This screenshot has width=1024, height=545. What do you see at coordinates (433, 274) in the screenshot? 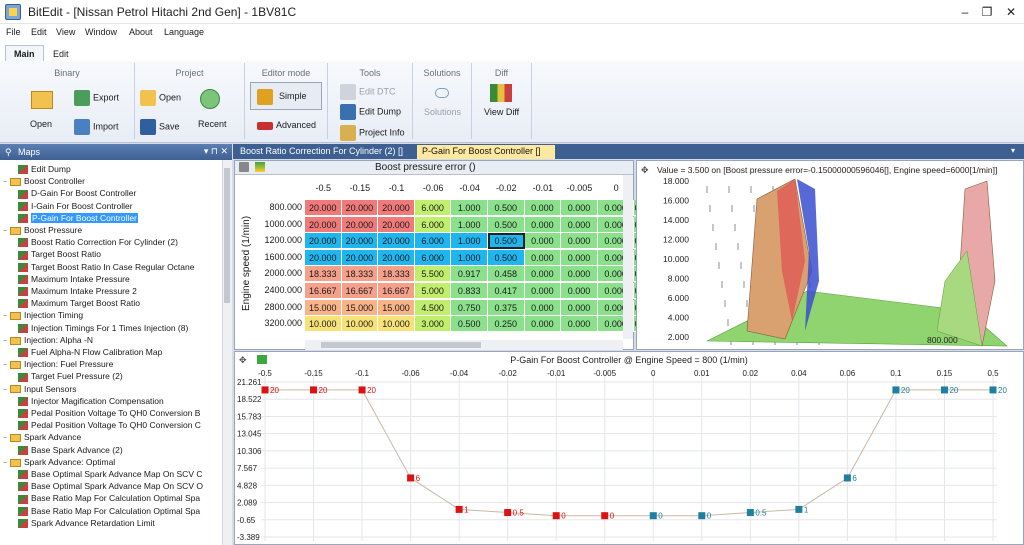
I see `table-cell: 5.500` at bounding box center [433, 274].